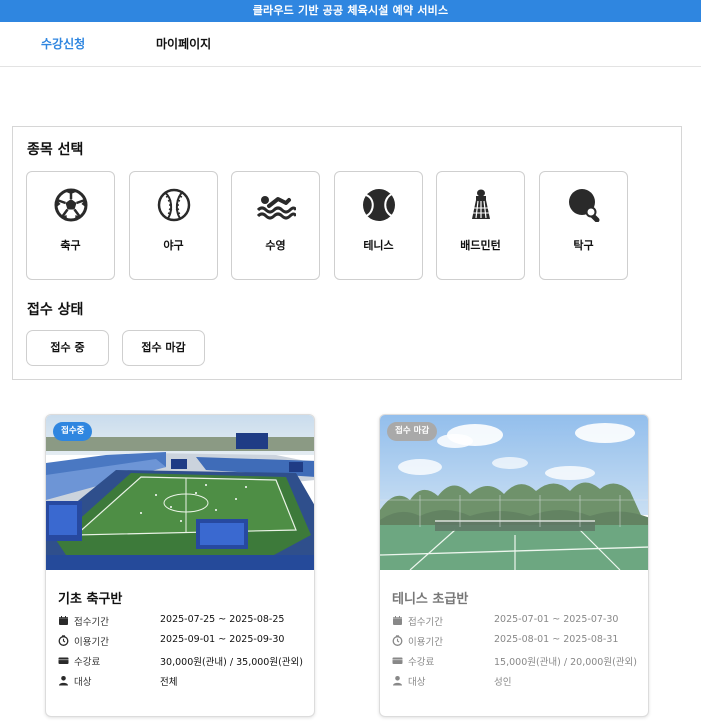  Describe the element at coordinates (480, 225) in the screenshot. I see `sport-option-badminton: 배드민턴` at that location.